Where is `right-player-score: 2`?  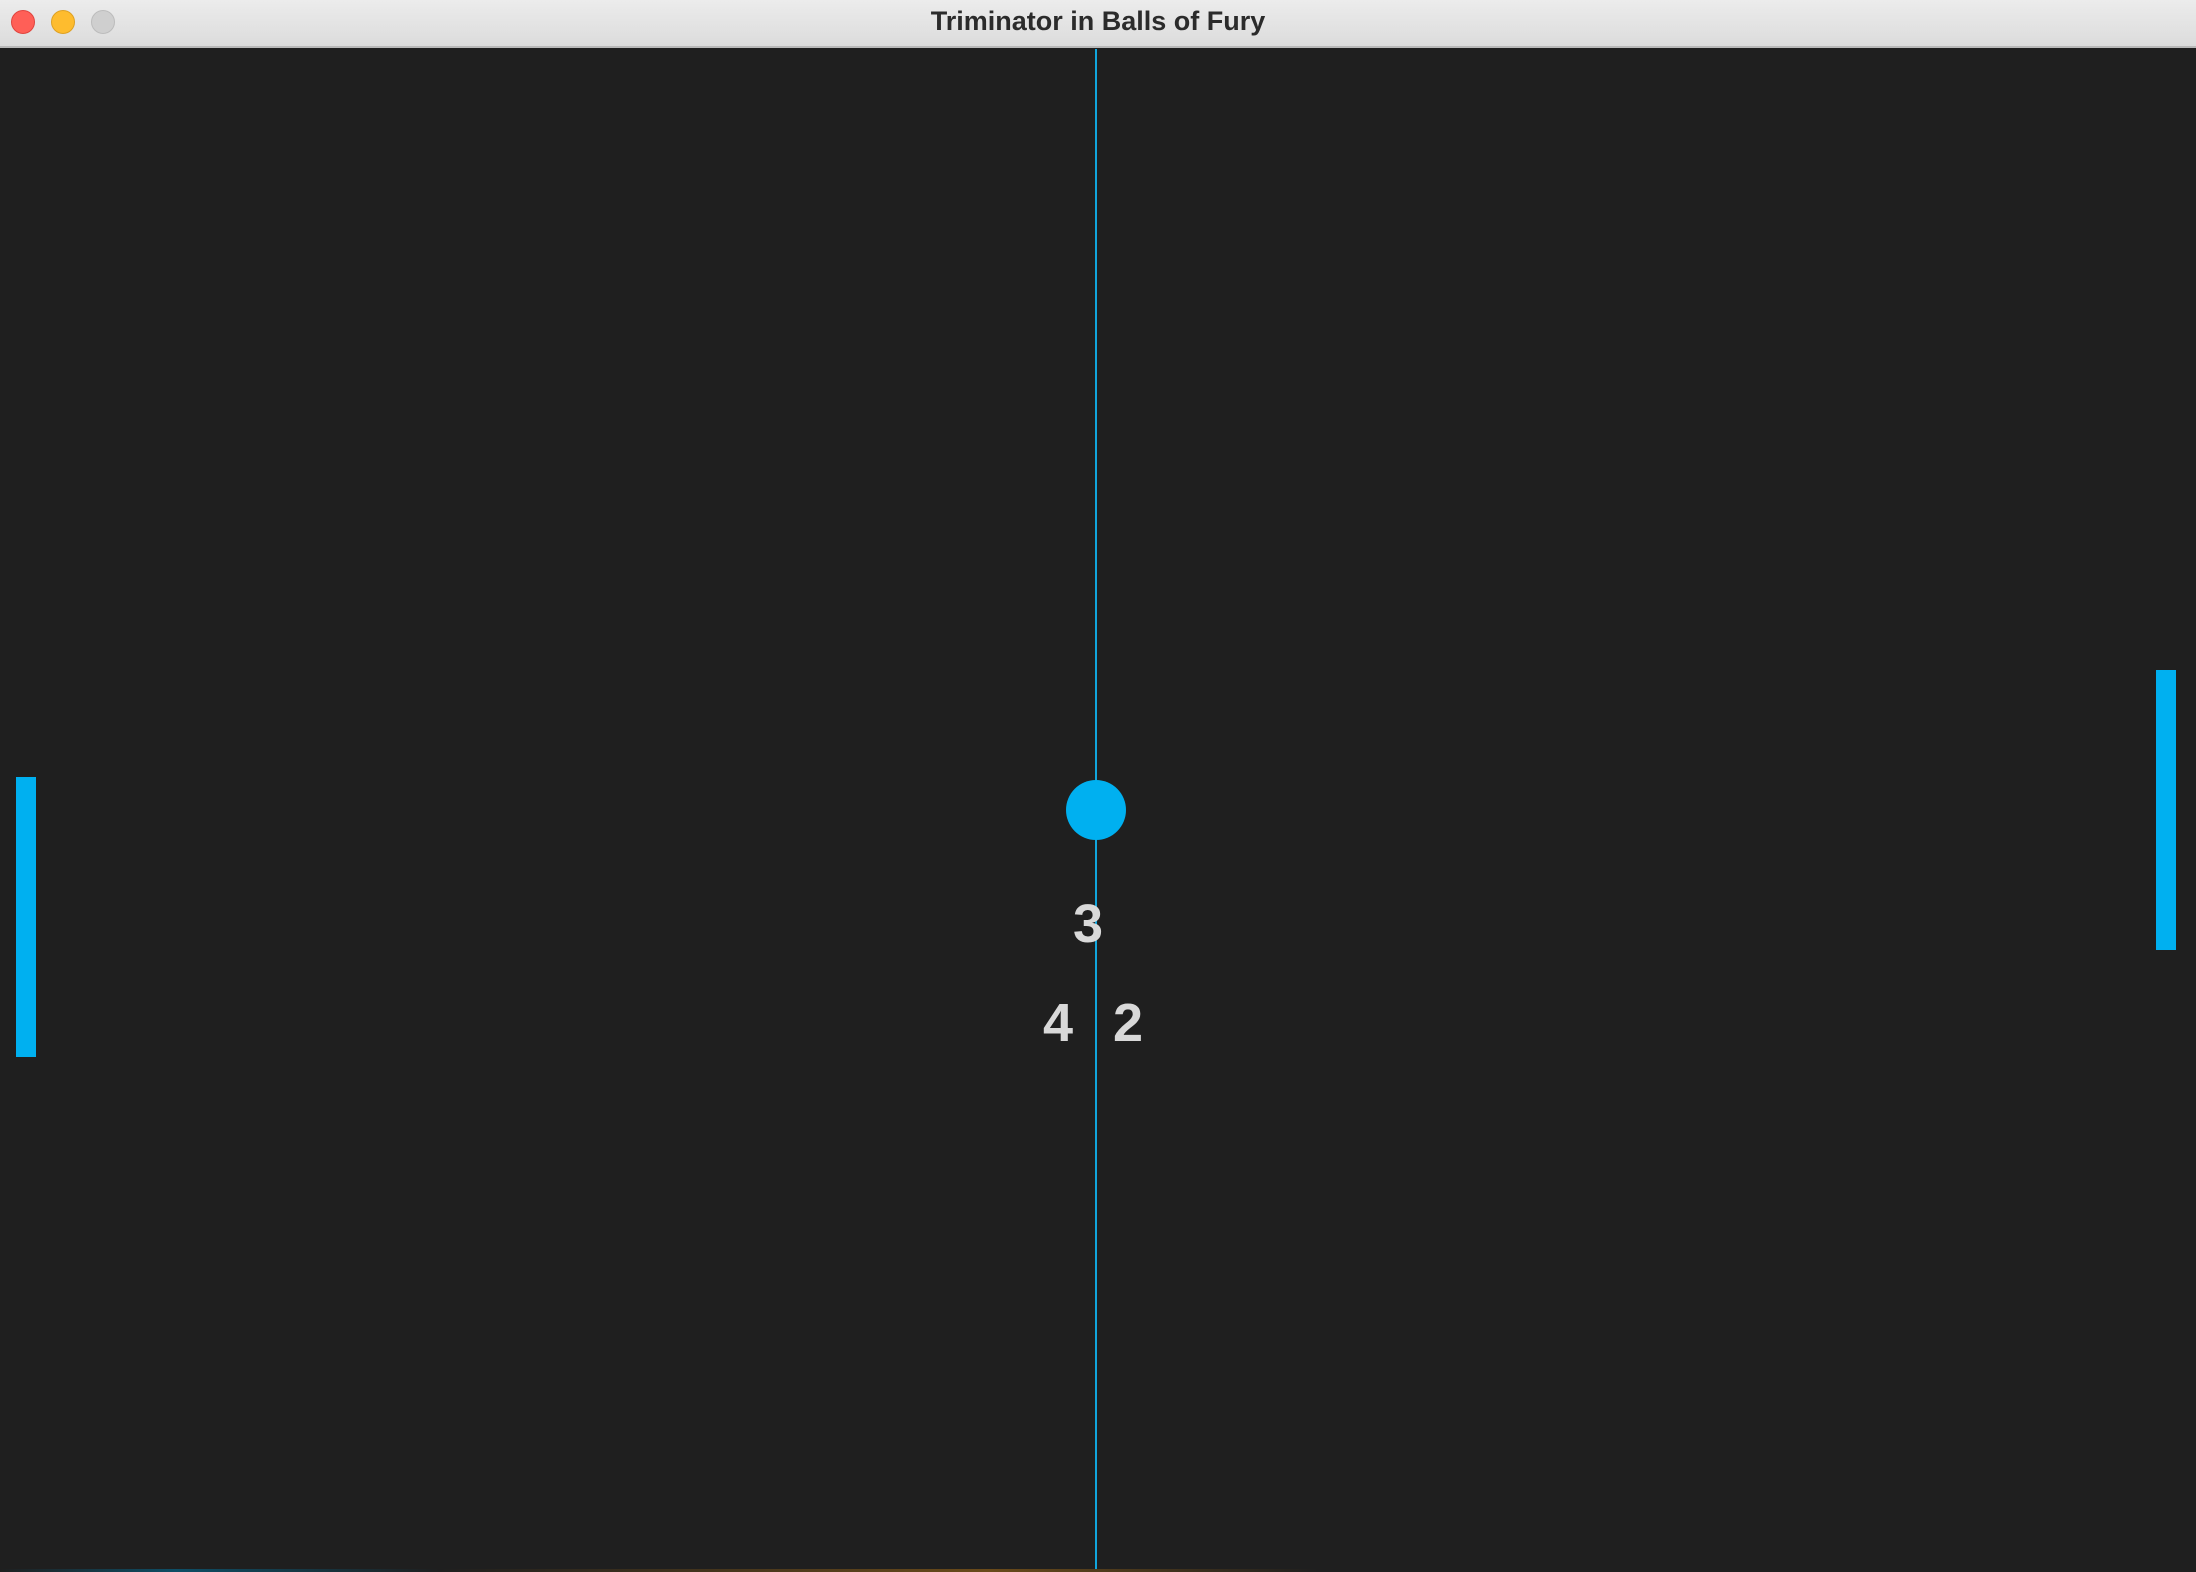
right-player-score: 2 is located at coordinates (1128, 1023).